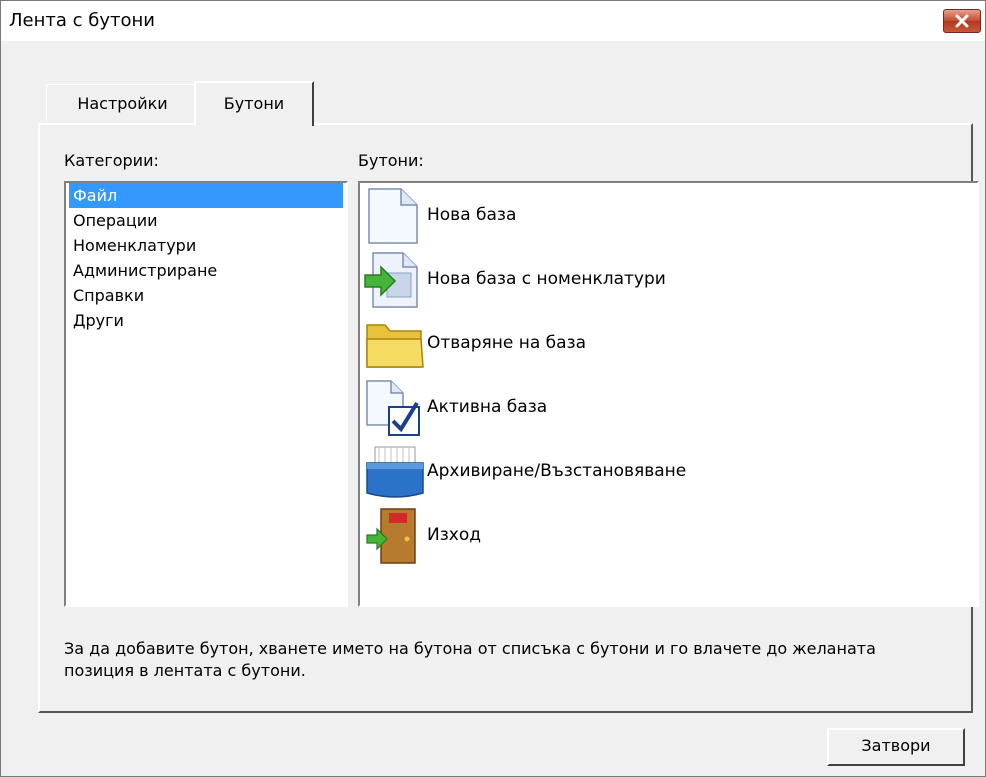 The image size is (986, 777). Describe the element at coordinates (113, 220) in the screenshot. I see `category-item-operations: Операции` at that location.